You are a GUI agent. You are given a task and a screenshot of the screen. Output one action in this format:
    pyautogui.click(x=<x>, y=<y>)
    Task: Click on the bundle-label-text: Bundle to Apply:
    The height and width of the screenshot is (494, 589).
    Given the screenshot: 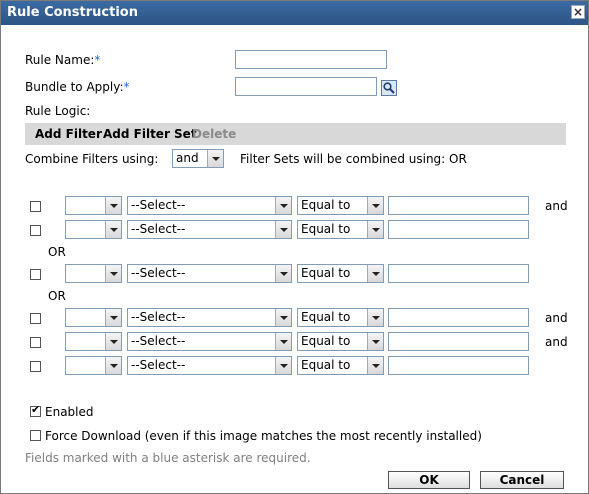 What is the action you would take?
    pyautogui.click(x=74, y=87)
    